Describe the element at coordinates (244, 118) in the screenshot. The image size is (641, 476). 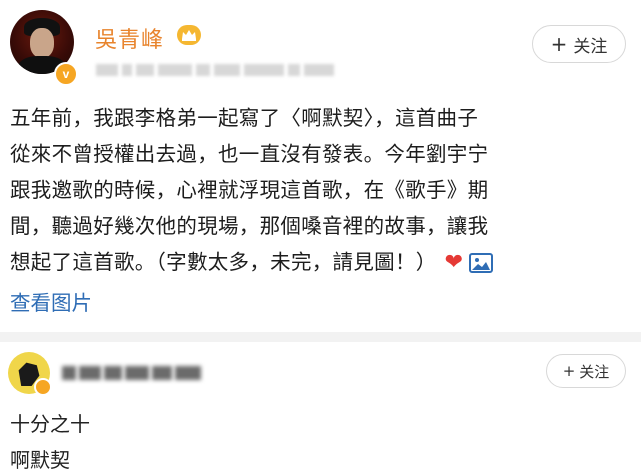
I see `content-line: 五年前，我跟李格弟一起寫了〈啊默契〉，這首曲子` at that location.